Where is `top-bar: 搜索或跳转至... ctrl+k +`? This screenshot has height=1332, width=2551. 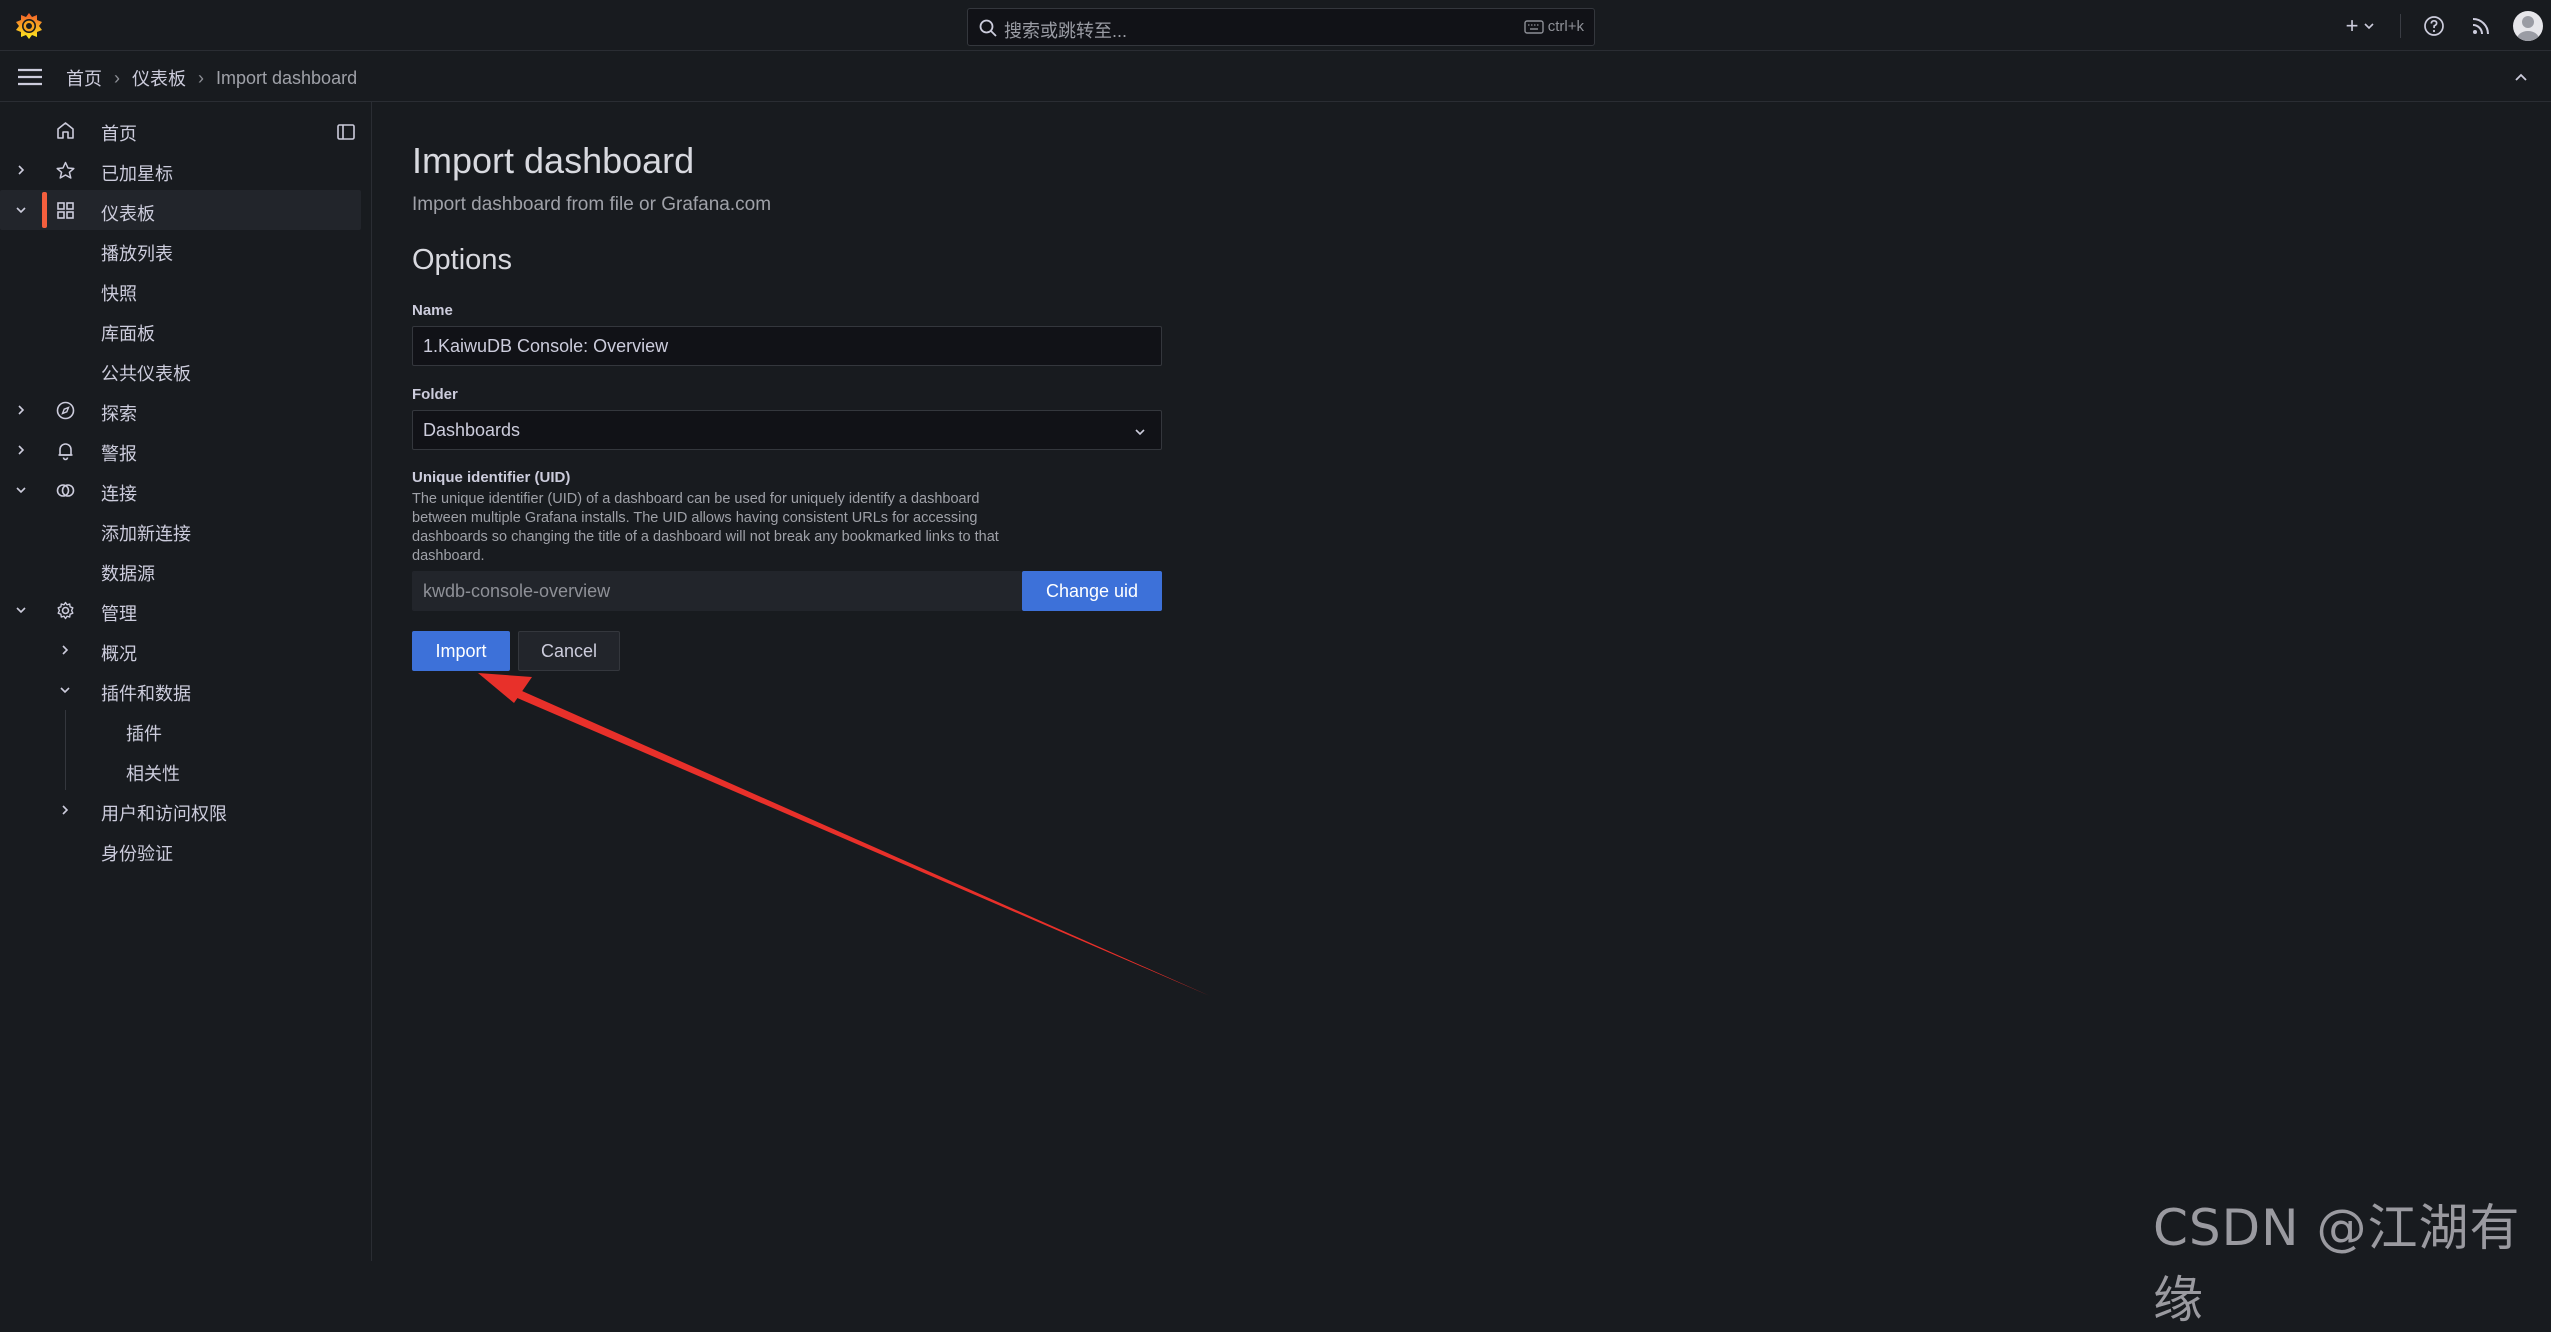 top-bar: 搜索或跳转至... ctrl+k + is located at coordinates (1275, 25).